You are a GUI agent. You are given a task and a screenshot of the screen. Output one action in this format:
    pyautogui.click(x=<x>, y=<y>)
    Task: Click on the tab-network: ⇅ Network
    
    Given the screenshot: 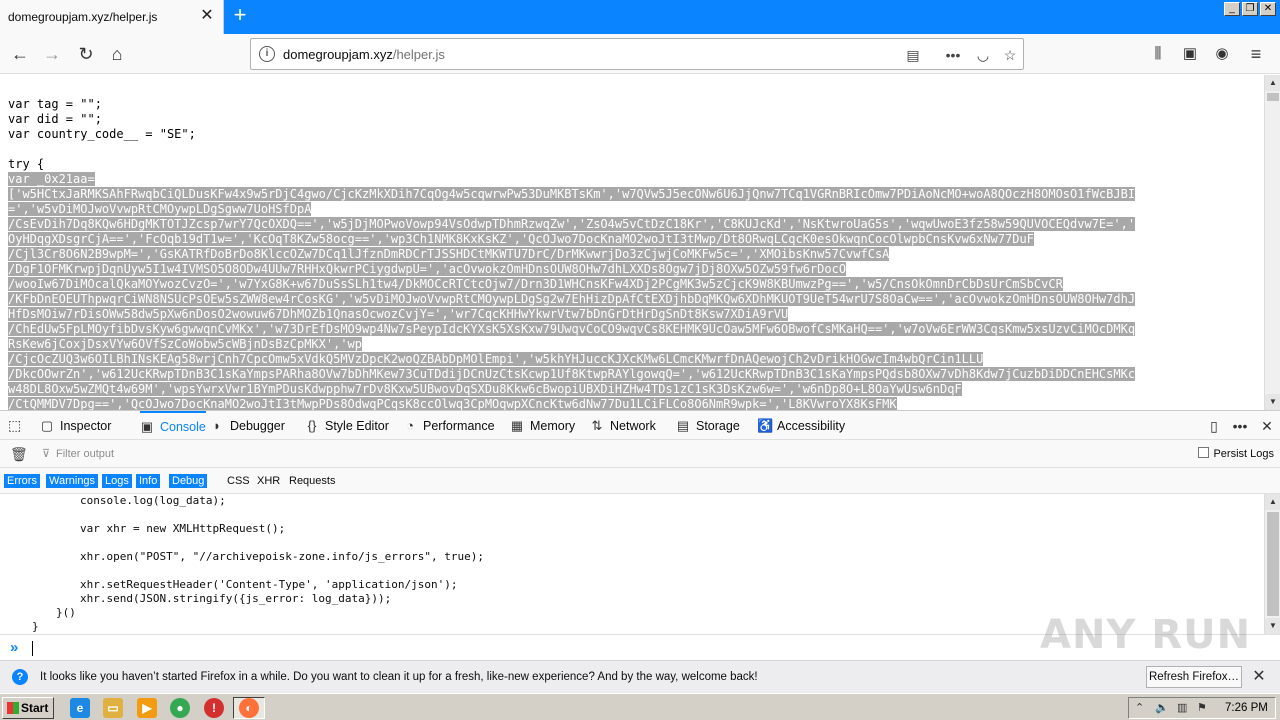 What is the action you would take?
    pyautogui.click(x=623, y=425)
    